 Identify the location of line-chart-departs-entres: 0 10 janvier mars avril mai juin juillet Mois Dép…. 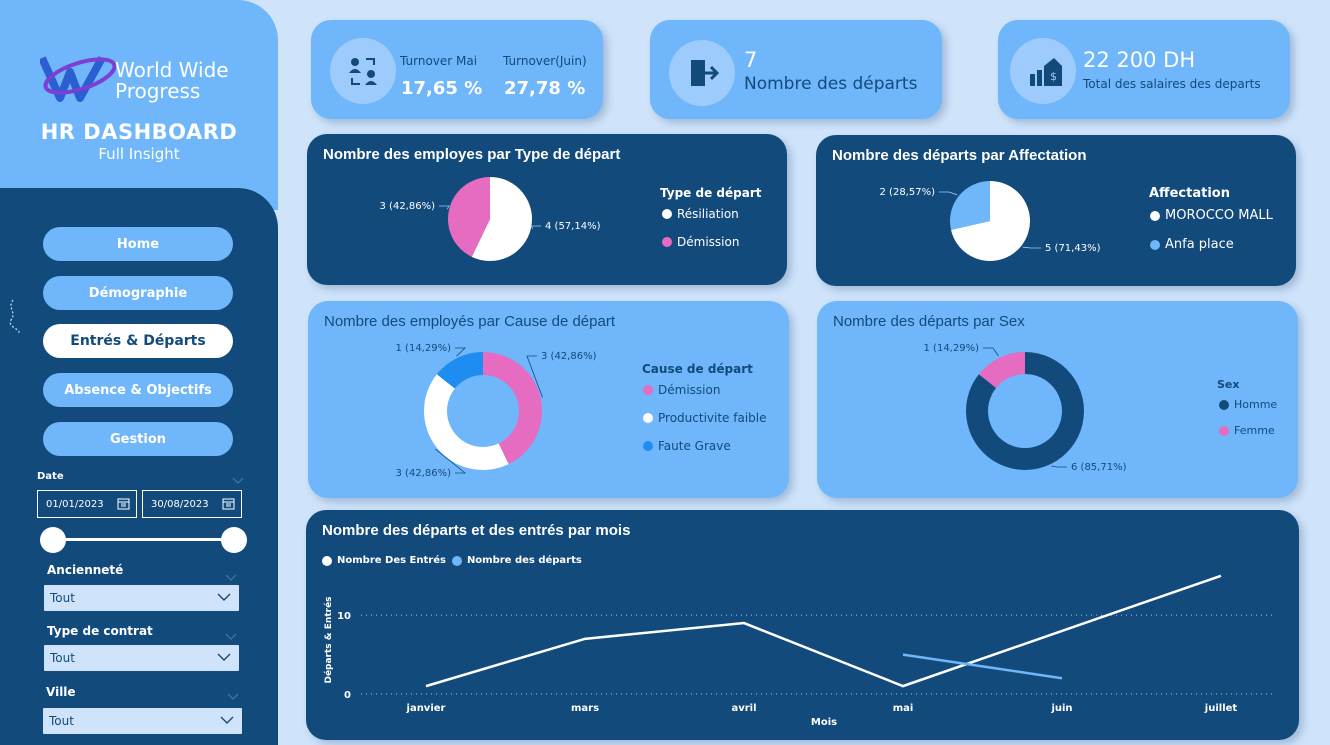
(799, 651).